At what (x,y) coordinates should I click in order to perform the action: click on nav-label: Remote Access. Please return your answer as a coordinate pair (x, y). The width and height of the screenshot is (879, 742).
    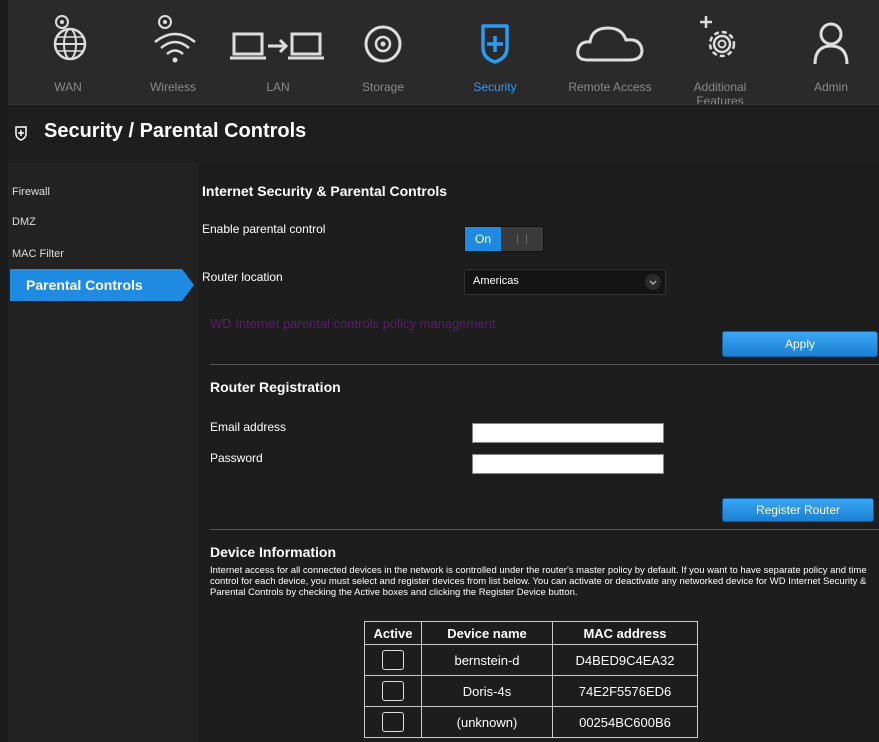
    Looking at the image, I should click on (610, 87).